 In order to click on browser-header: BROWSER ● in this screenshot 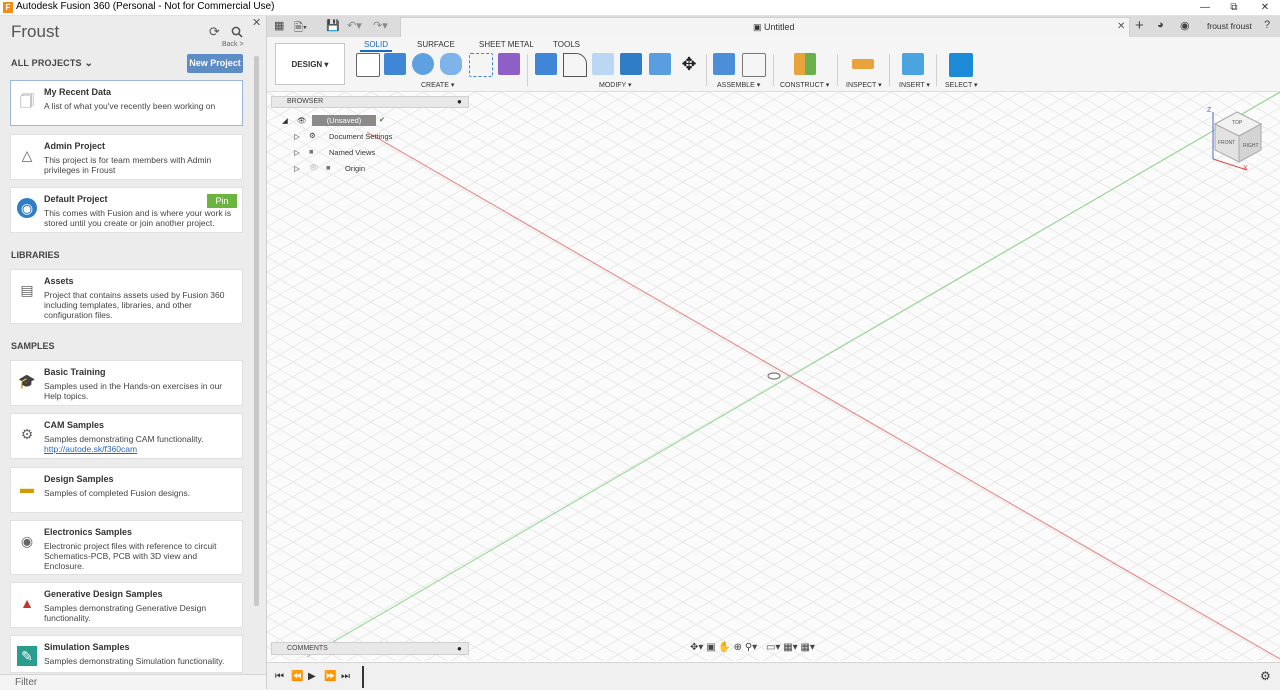, I will do `click(370, 102)`.